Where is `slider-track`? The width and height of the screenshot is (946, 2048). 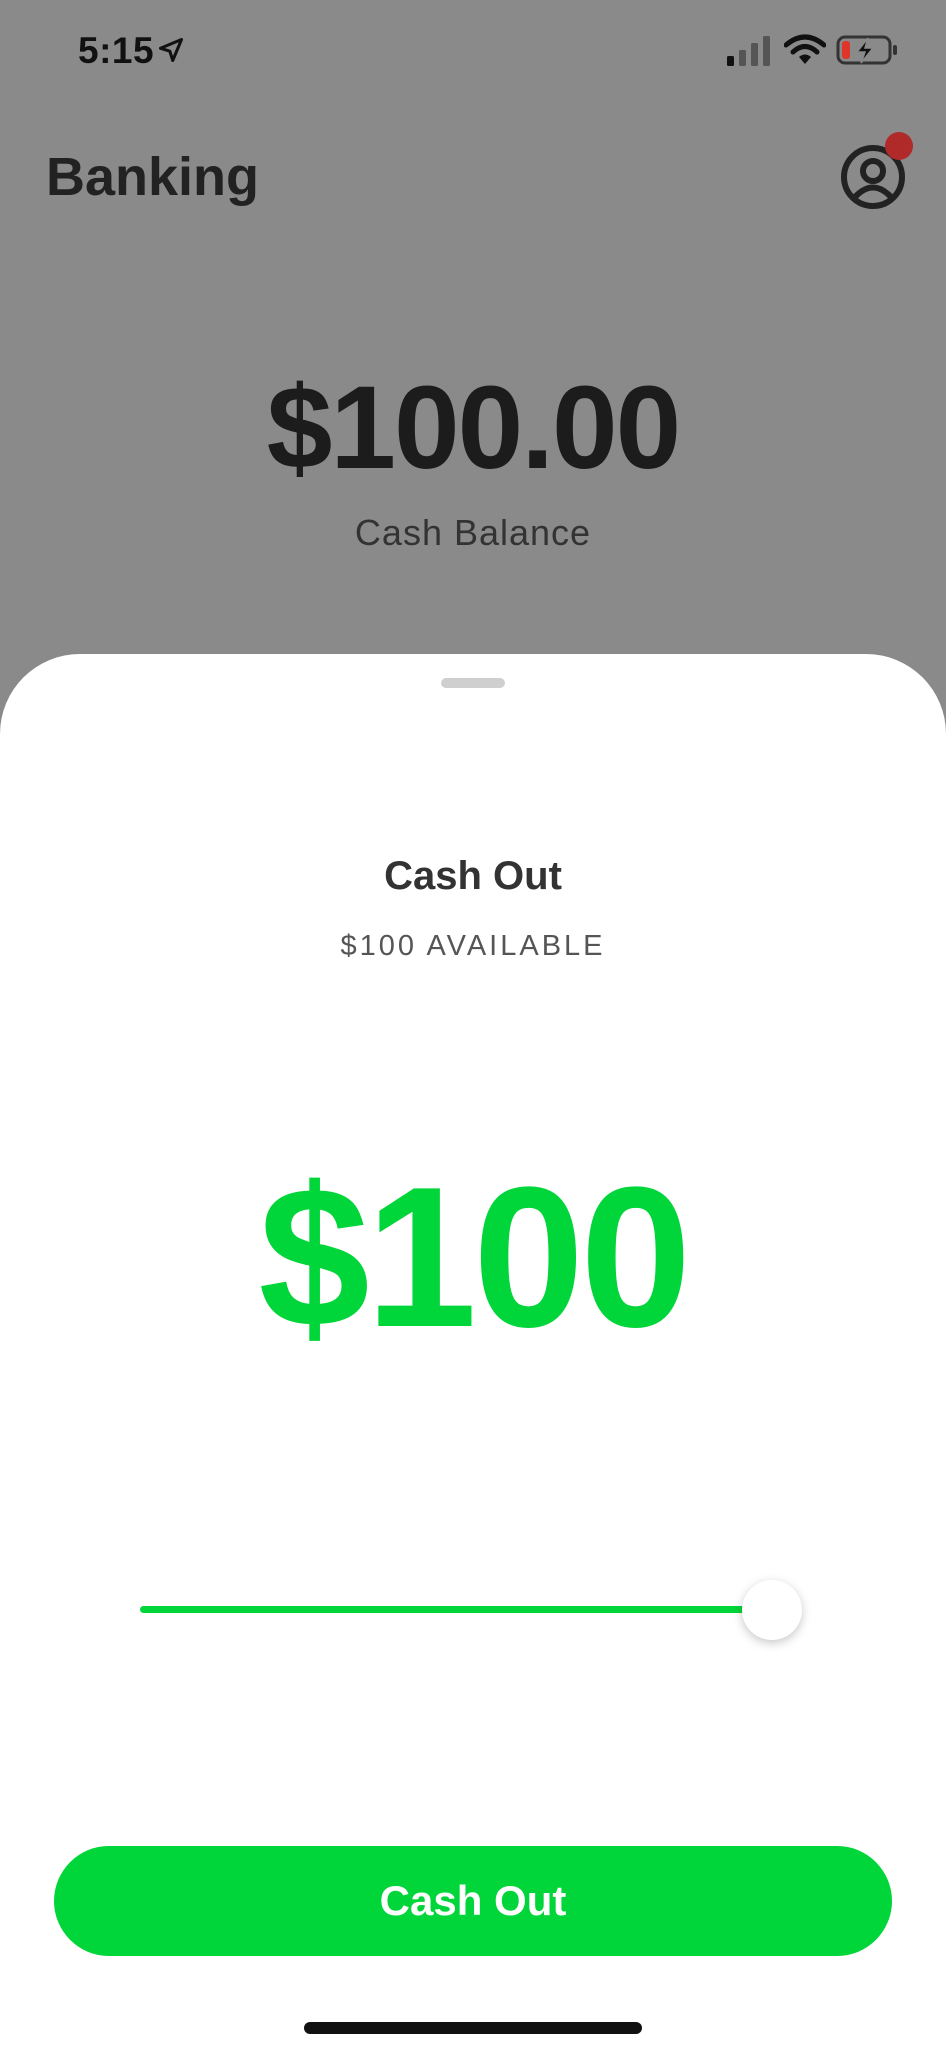 slider-track is located at coordinates (456, 1609).